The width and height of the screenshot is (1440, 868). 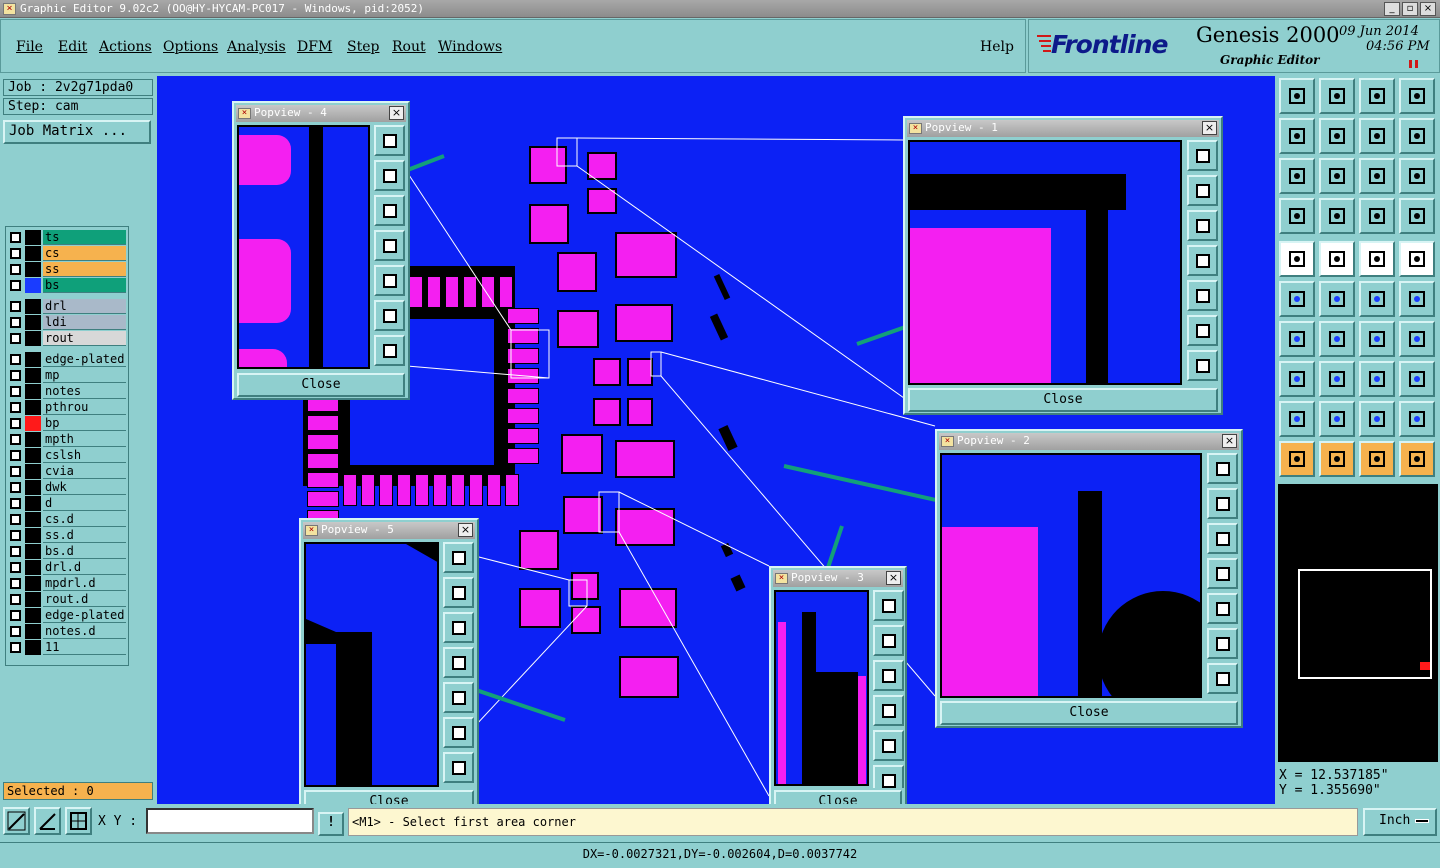 What do you see at coordinates (1297, 339) in the screenshot?
I see `angle-button` at bounding box center [1297, 339].